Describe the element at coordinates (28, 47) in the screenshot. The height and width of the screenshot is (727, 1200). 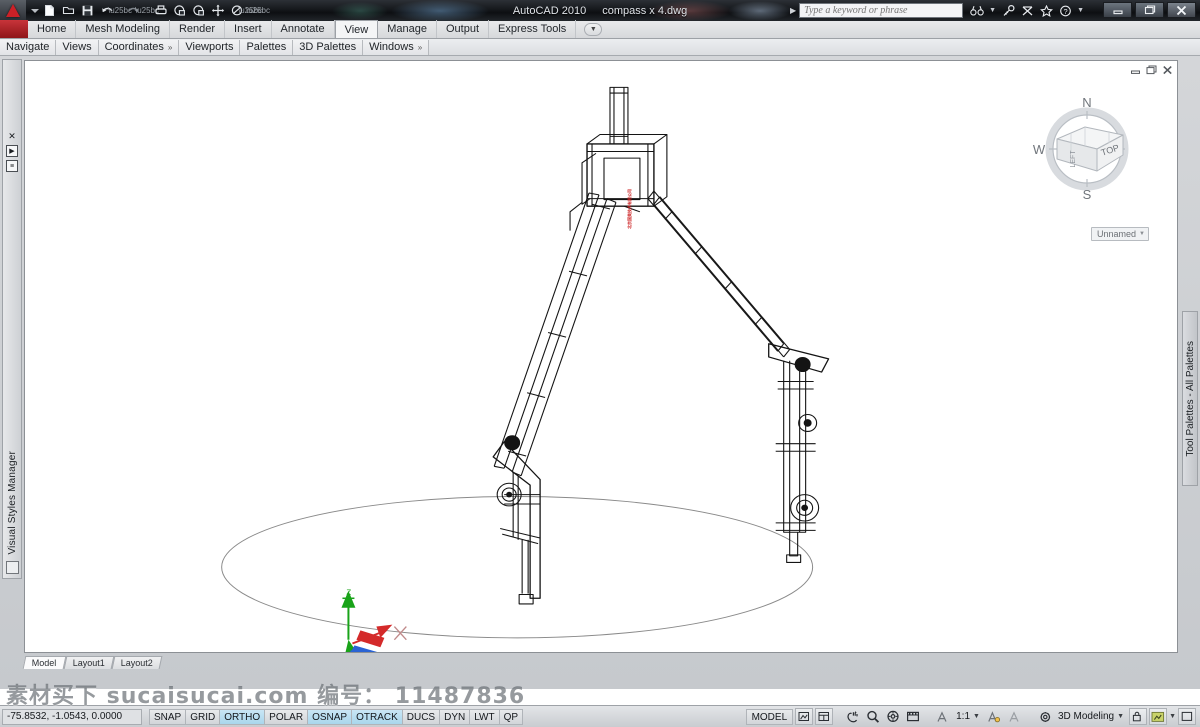
I see `panel-navigate: Navigate` at that location.